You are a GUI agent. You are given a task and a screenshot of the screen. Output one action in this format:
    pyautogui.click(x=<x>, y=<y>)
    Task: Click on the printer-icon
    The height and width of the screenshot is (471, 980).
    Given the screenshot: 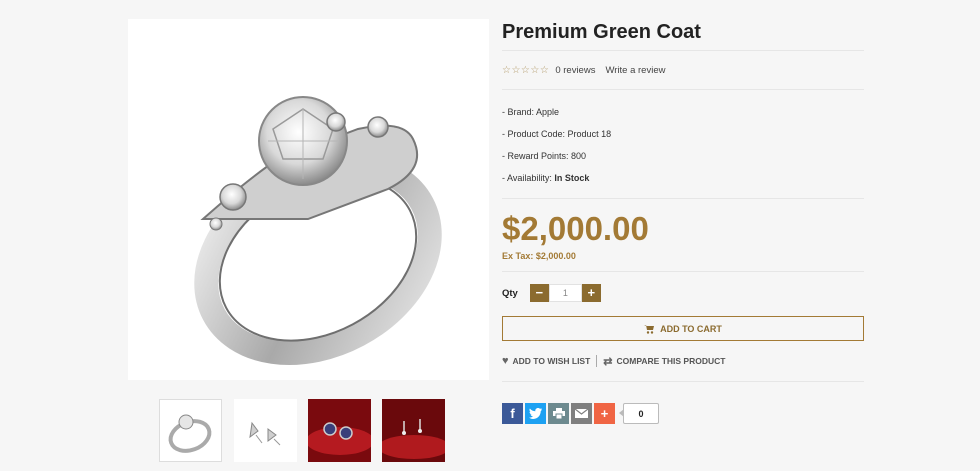 What is the action you would take?
    pyautogui.click(x=558, y=413)
    